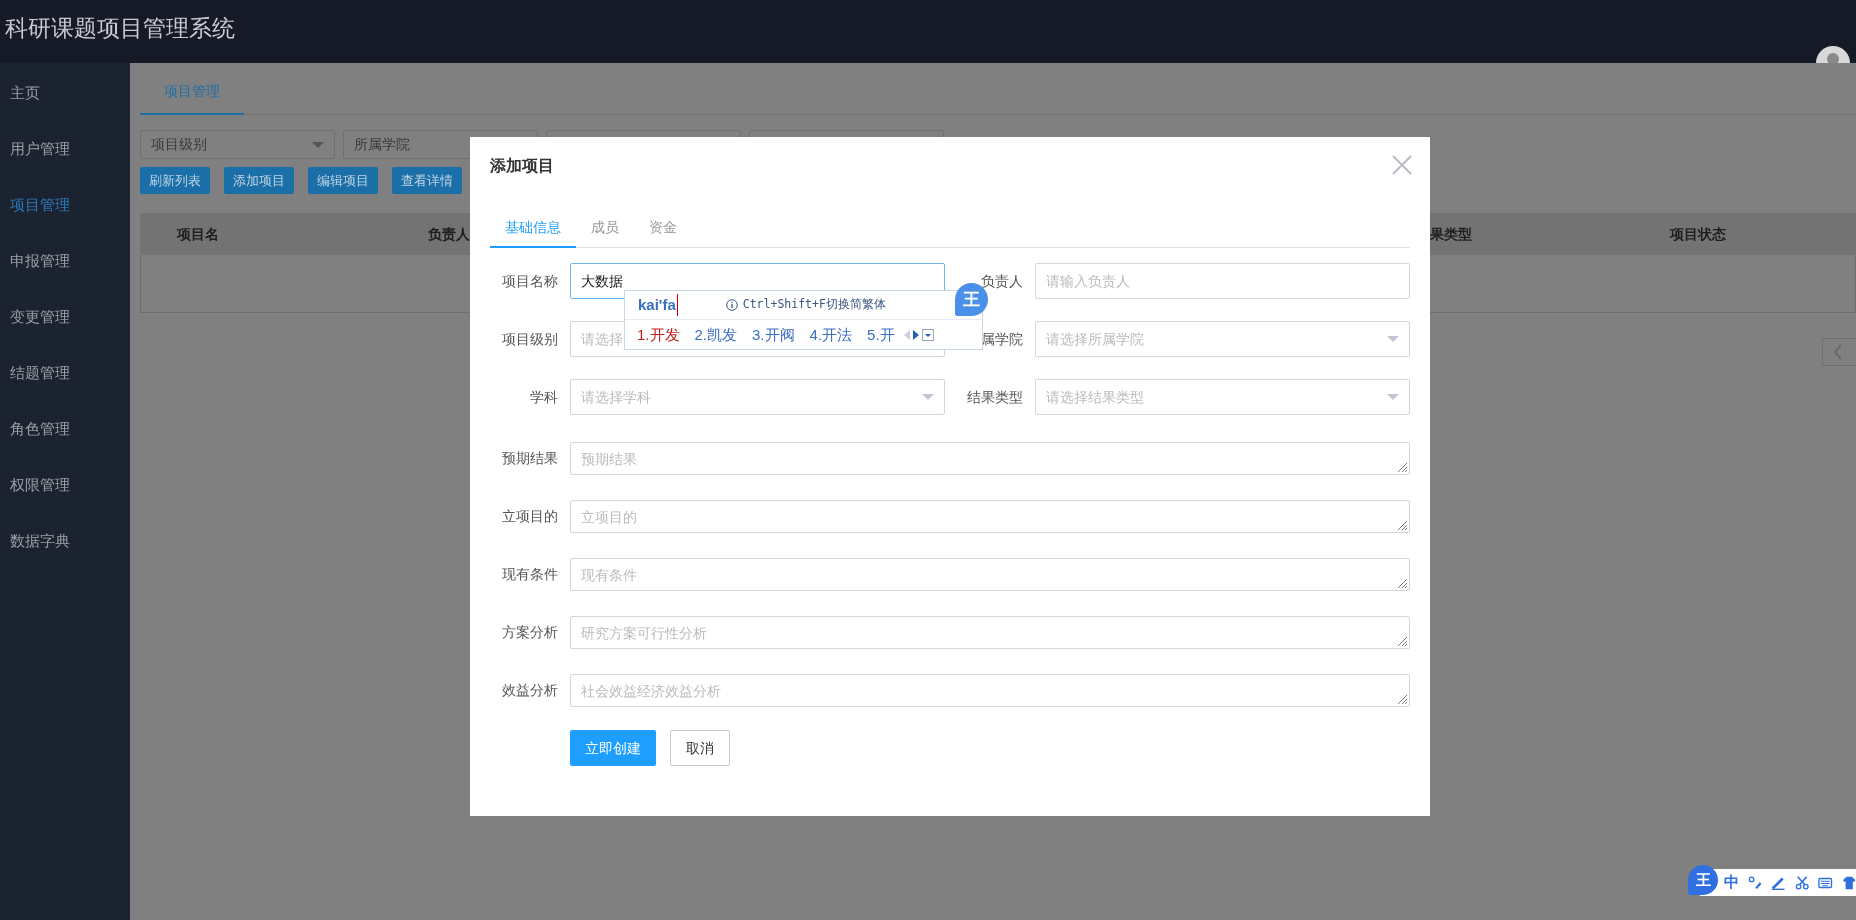  What do you see at coordinates (990, 632) in the screenshot?
I see `text-area: 研究方案可行性分析` at bounding box center [990, 632].